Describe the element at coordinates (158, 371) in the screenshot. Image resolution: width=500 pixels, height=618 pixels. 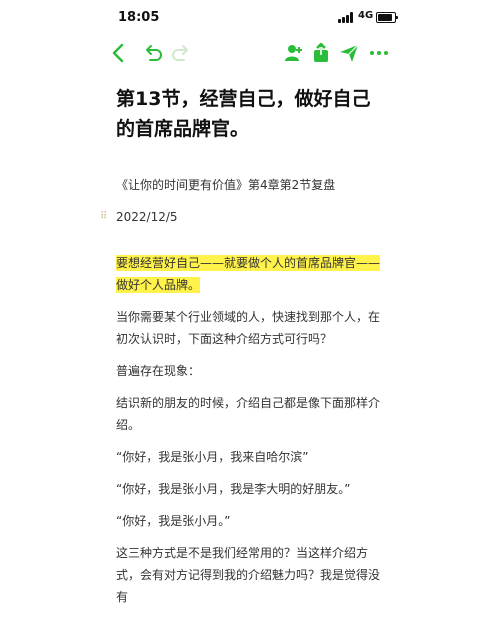
I see `paragraph: 普遍存在现象：` at that location.